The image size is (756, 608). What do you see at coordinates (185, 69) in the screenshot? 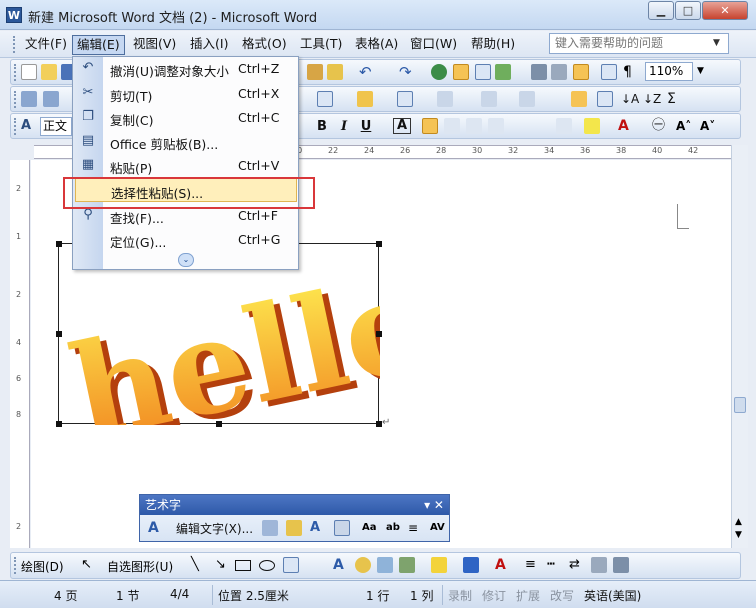
I see `menu-item-undo: ↶ 撤消(U)调整对象大小 Ctrl+Z` at bounding box center [185, 69].